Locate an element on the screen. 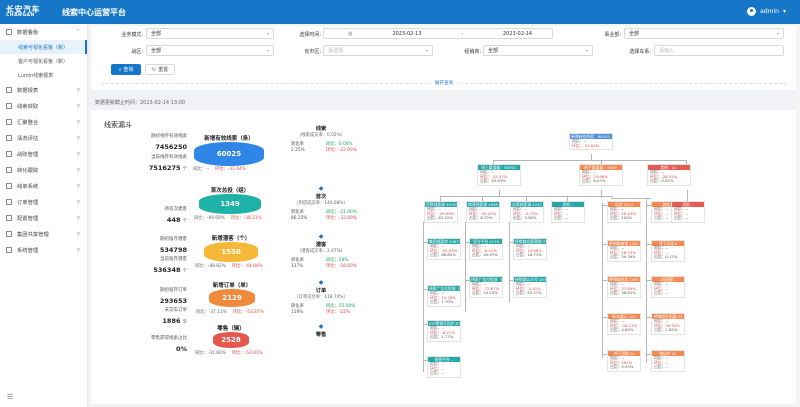  stage-mom: 环比：-22% is located at coordinates (338, 312).